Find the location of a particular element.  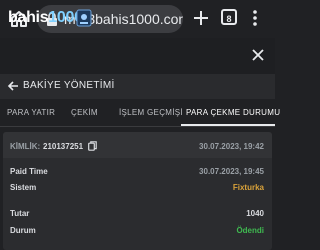

tab-deposit: PARA YATIR is located at coordinates (31, 112).